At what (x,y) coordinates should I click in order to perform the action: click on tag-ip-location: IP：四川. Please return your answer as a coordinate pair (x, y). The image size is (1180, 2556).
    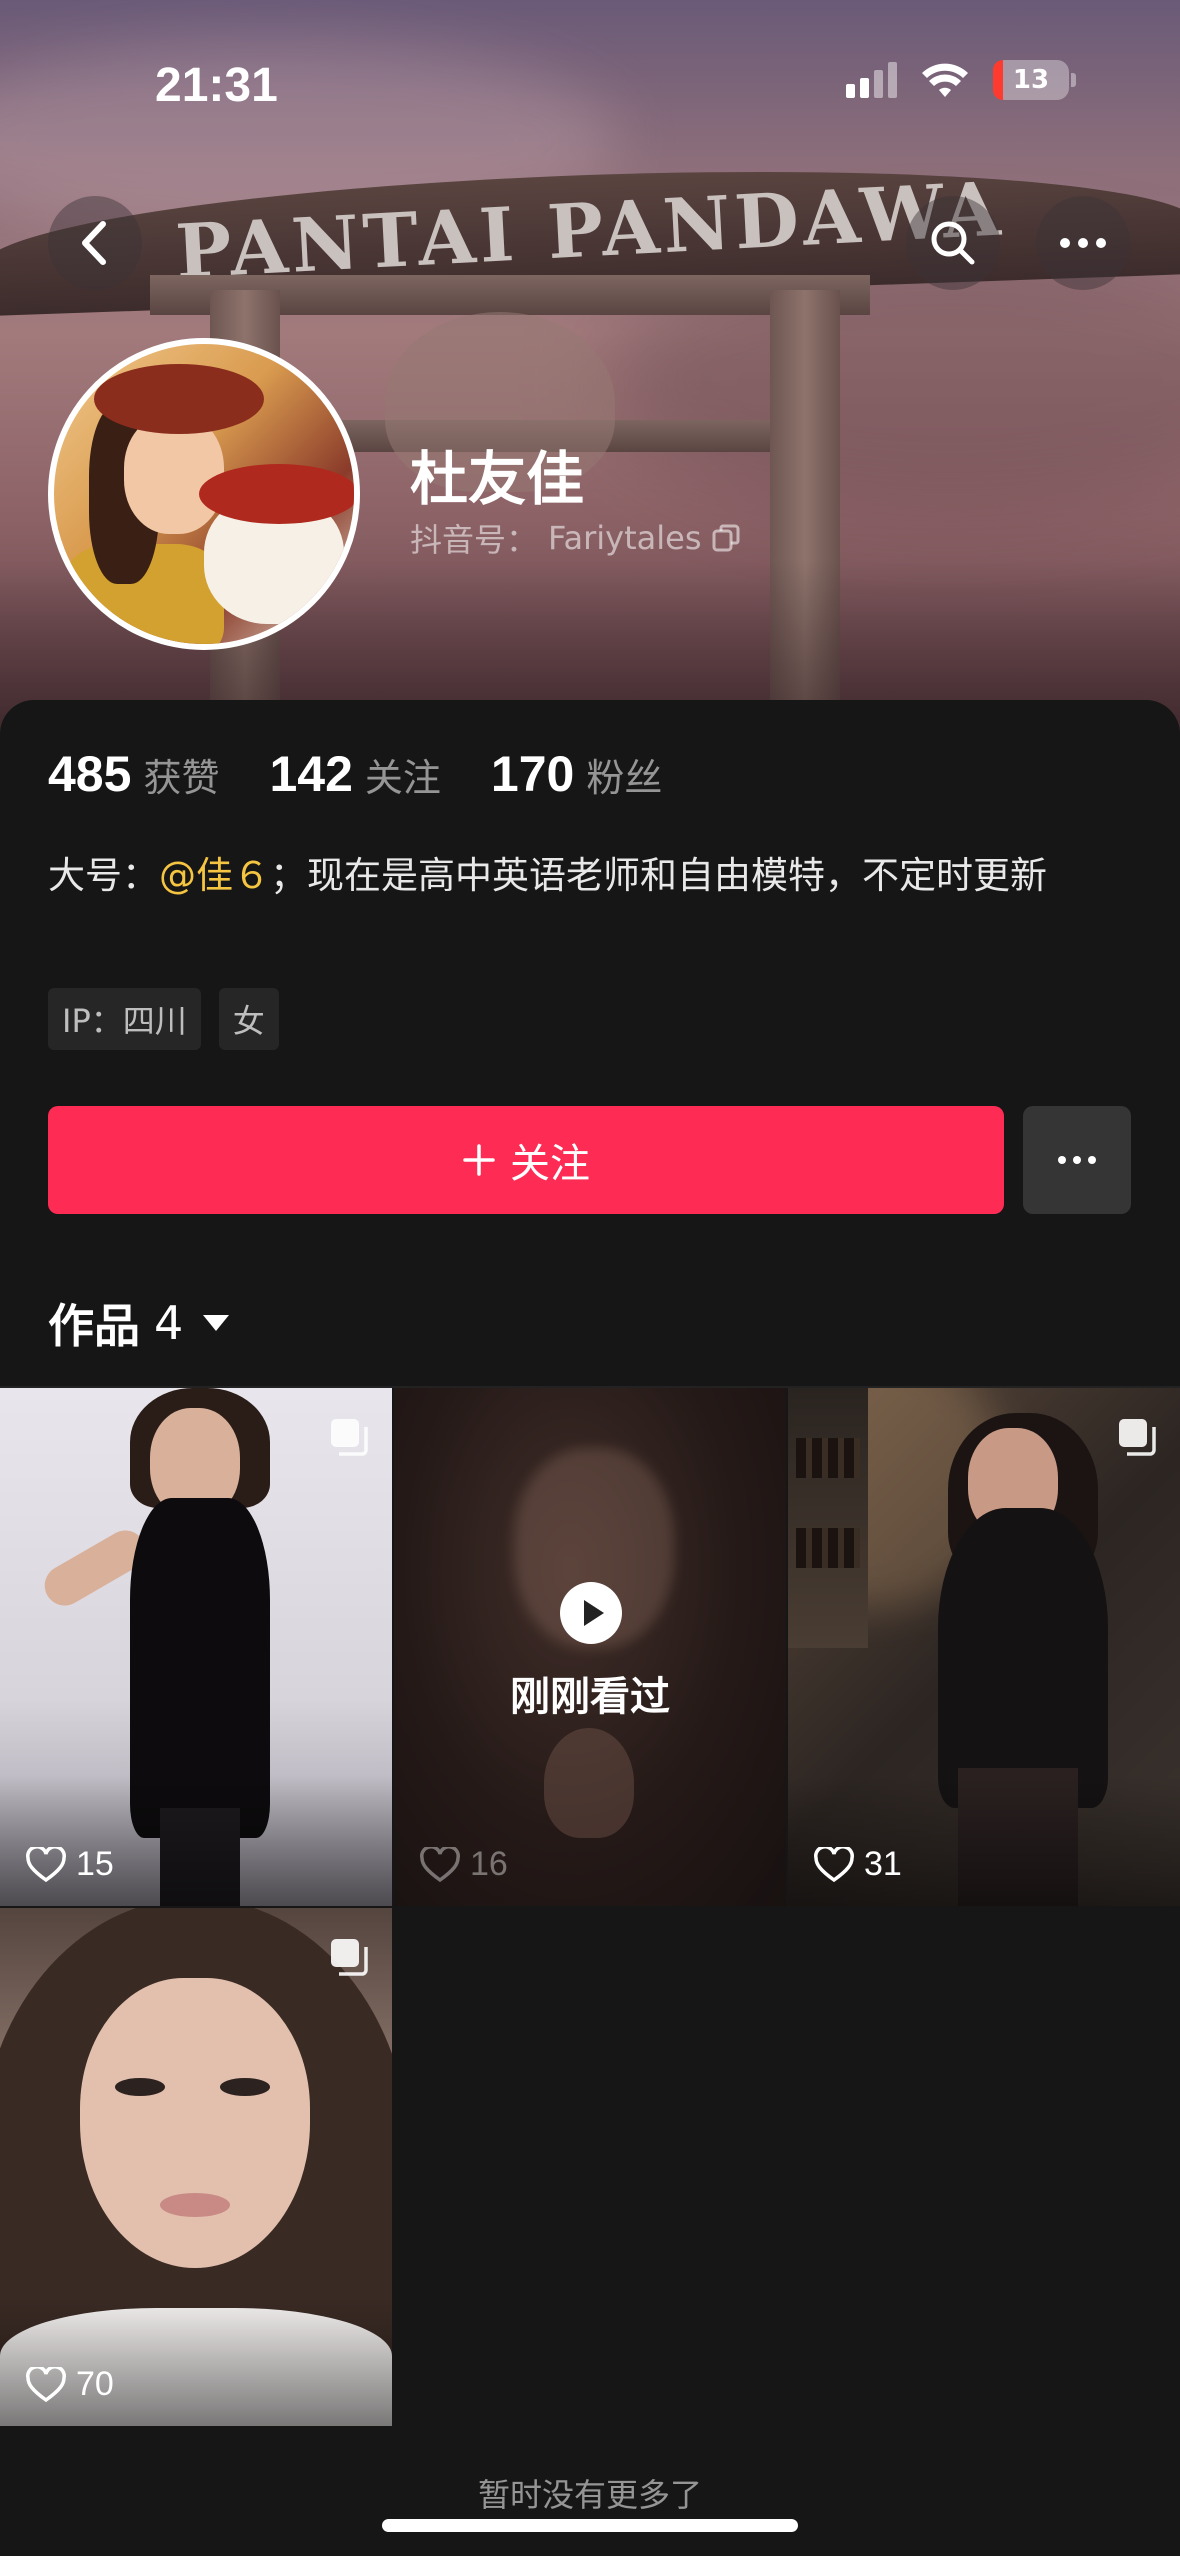
    Looking at the image, I should click on (124, 1019).